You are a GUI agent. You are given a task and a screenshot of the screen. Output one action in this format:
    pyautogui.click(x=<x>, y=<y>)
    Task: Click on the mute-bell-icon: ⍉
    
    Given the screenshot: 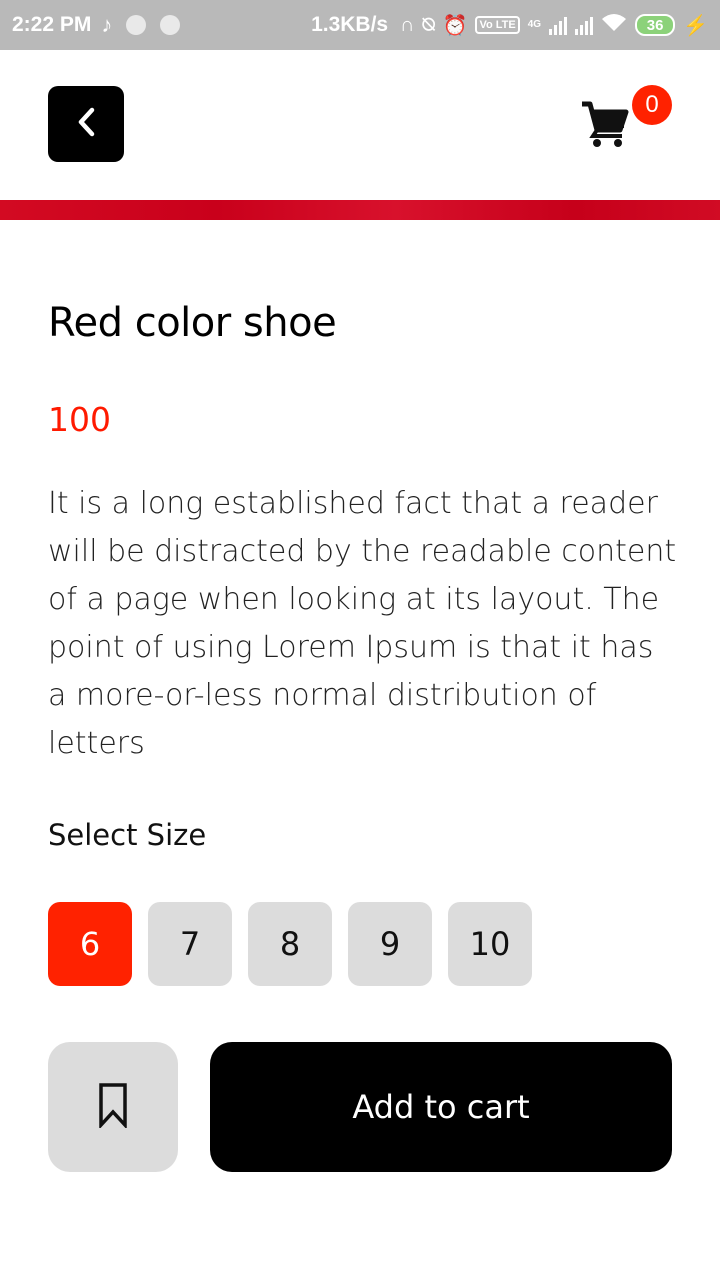 What is the action you would take?
    pyautogui.click(x=428, y=24)
    